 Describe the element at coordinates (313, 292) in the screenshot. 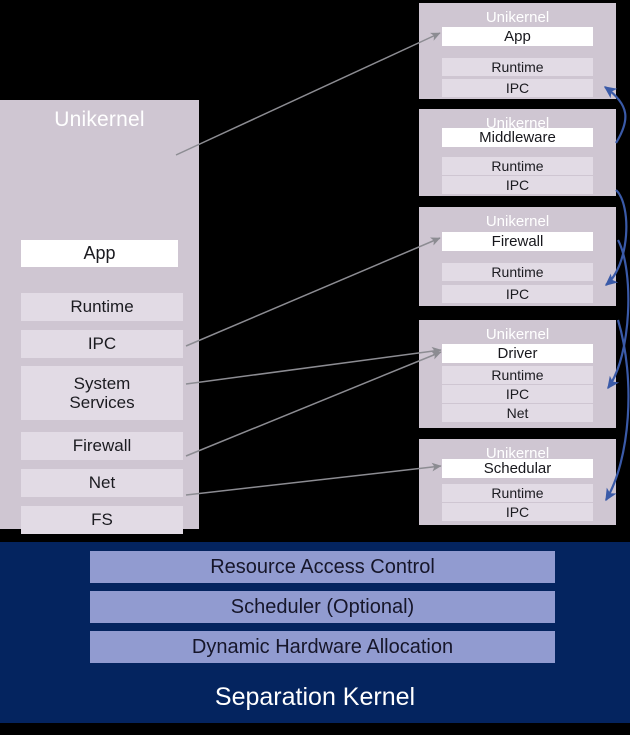

I see `arrow-firewall-to-unikernel-firewall` at that location.